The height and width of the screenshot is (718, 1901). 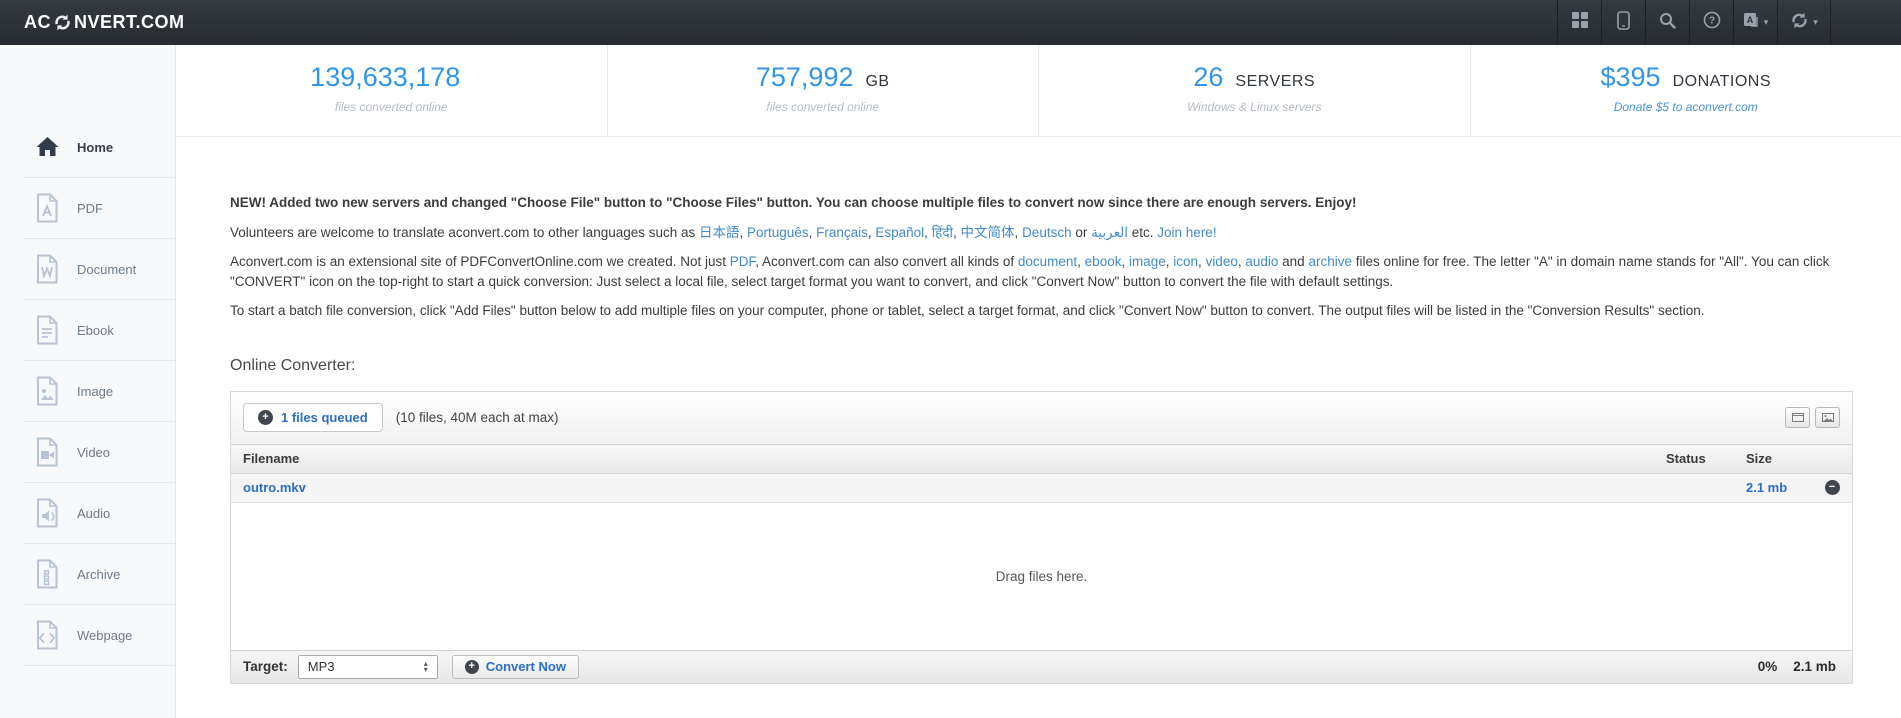 I want to click on inline-link: Português, so click(x=778, y=232).